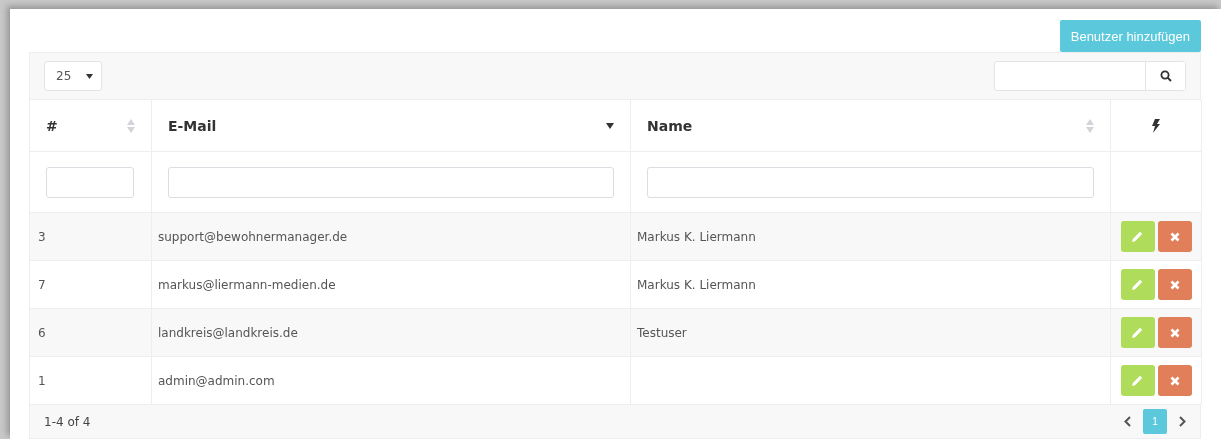  I want to click on lightning-icon, so click(1156, 125).